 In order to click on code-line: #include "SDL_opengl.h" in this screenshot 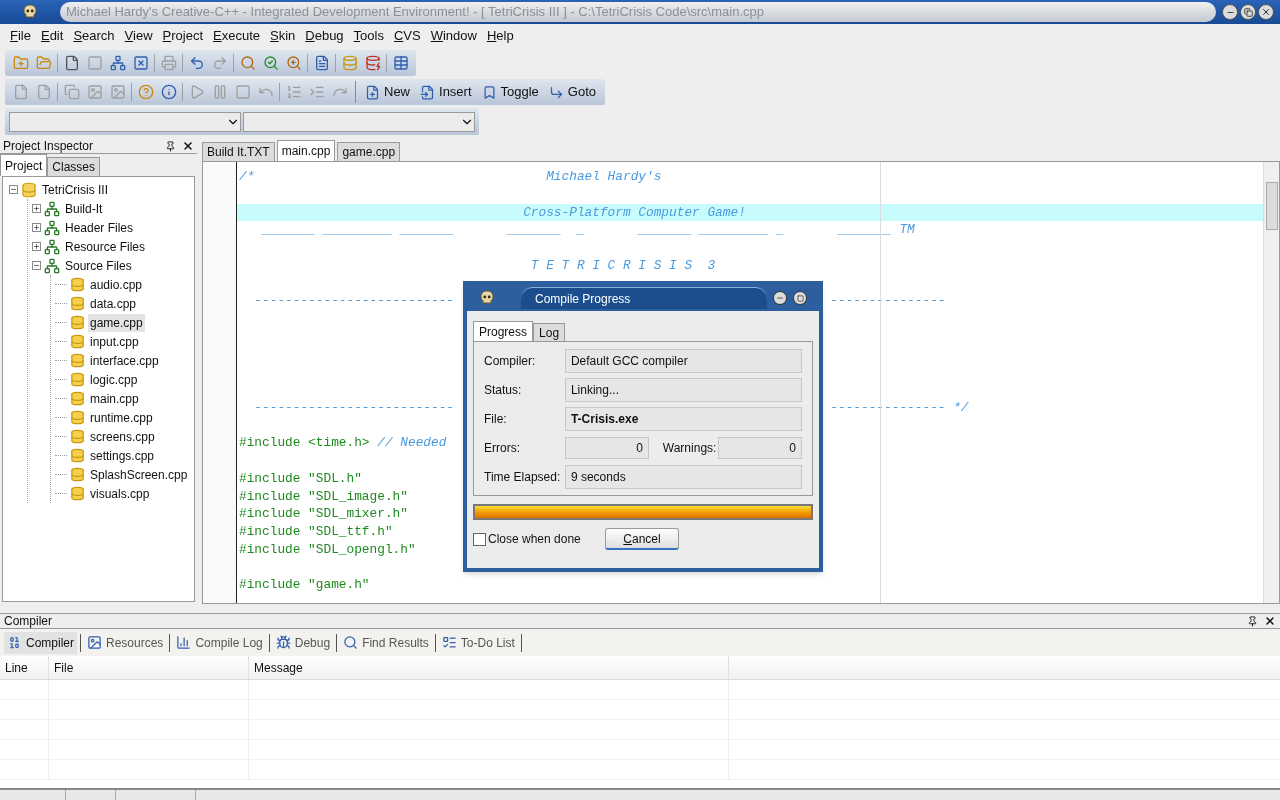, I will do `click(327, 549)`.